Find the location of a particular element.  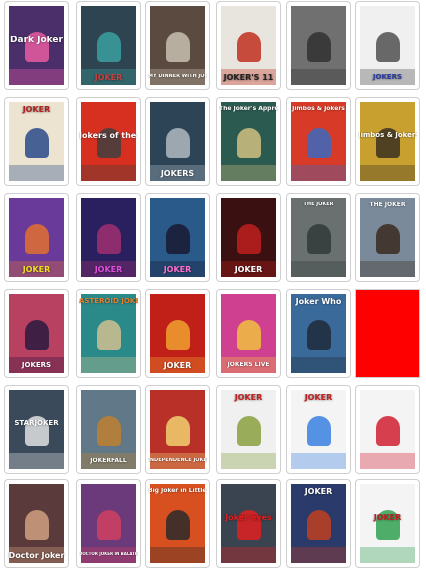

card-title: Dark Joker is located at coordinates (36, 40).